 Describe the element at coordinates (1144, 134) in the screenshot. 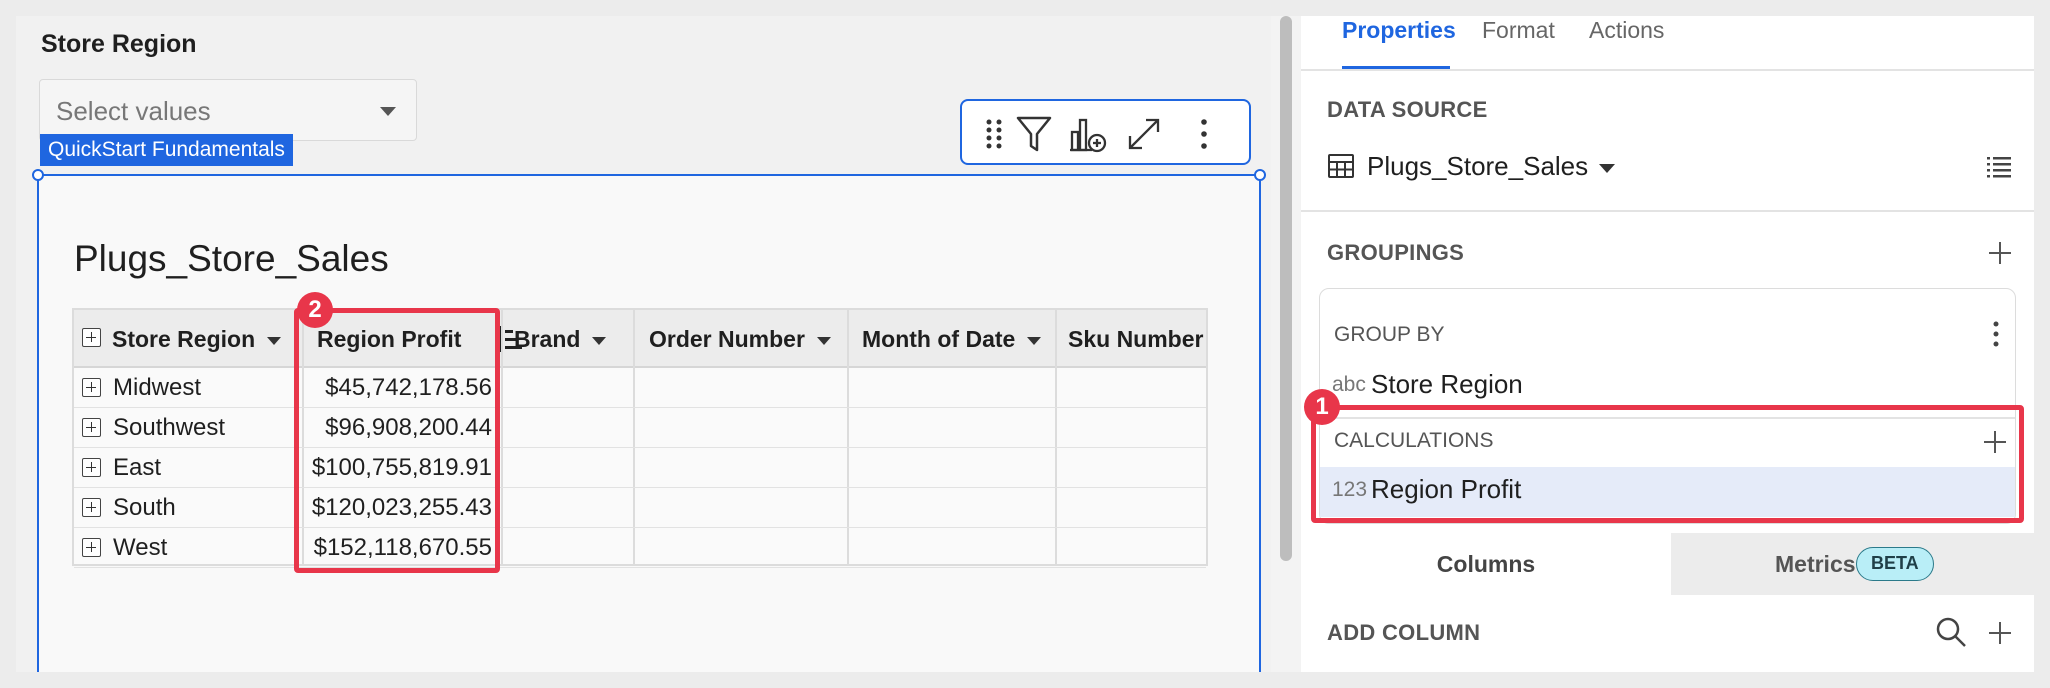

I see `expand-icon` at that location.